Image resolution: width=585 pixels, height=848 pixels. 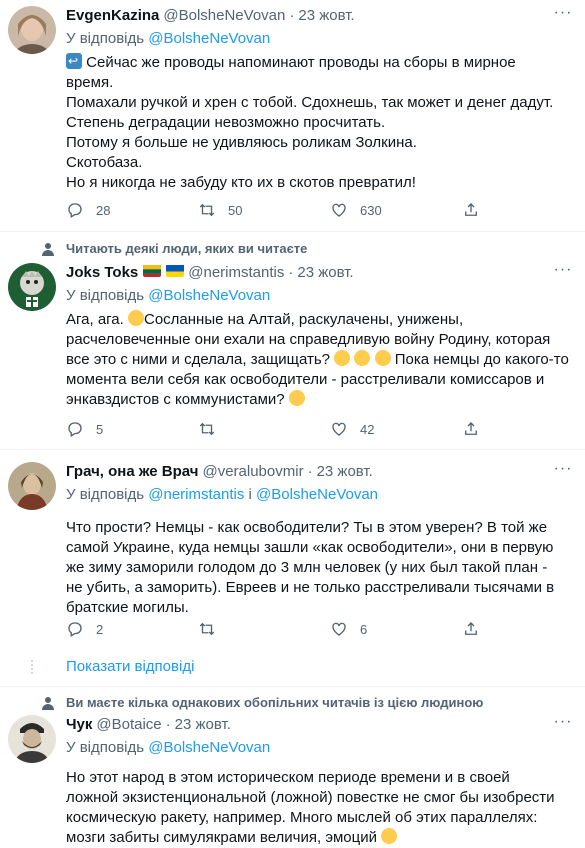 I want to click on tweet-actions: 5 42, so click(x=325, y=429).